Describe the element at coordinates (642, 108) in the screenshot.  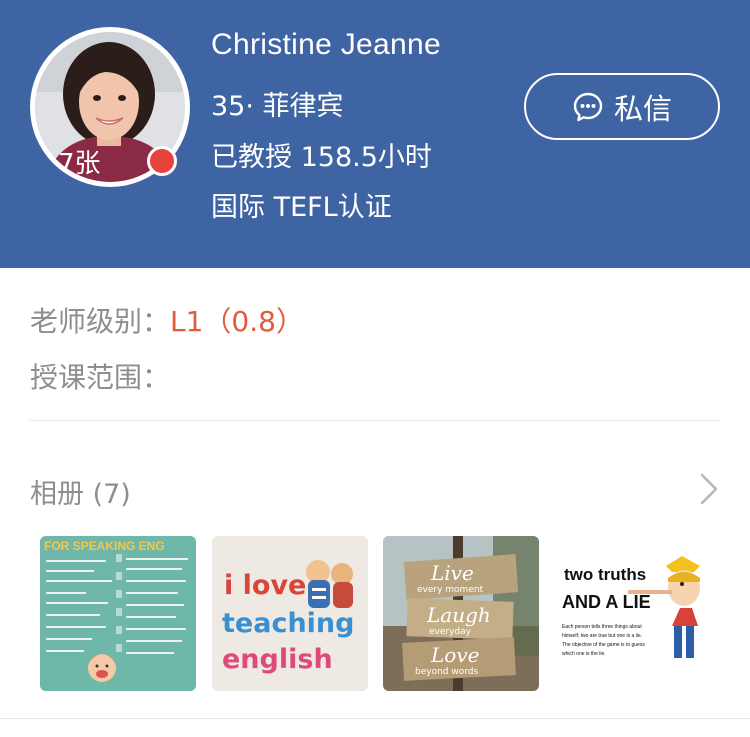
I see `private-message-label: 私信` at that location.